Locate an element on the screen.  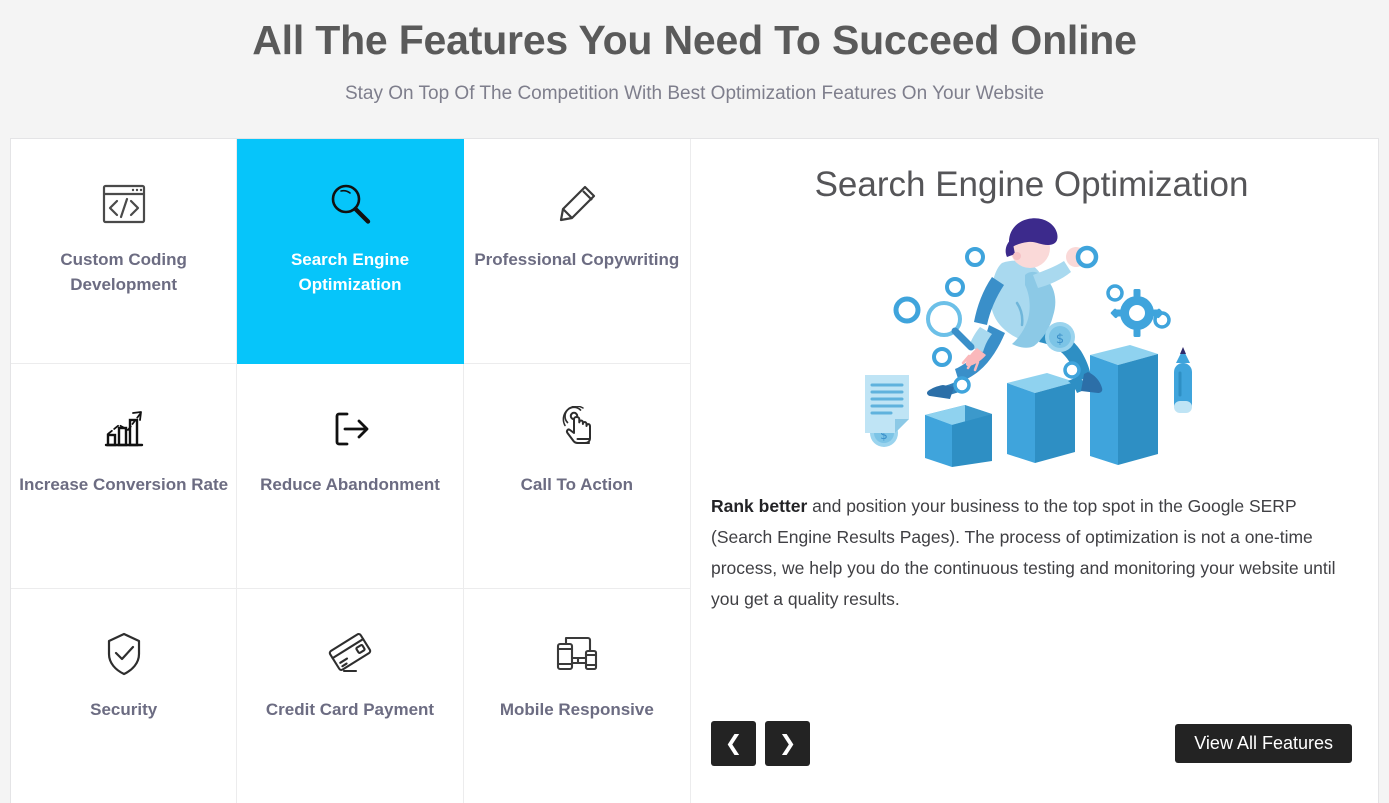
feature-tile-label: Search Engine Optimization is located at coordinates (350, 272).